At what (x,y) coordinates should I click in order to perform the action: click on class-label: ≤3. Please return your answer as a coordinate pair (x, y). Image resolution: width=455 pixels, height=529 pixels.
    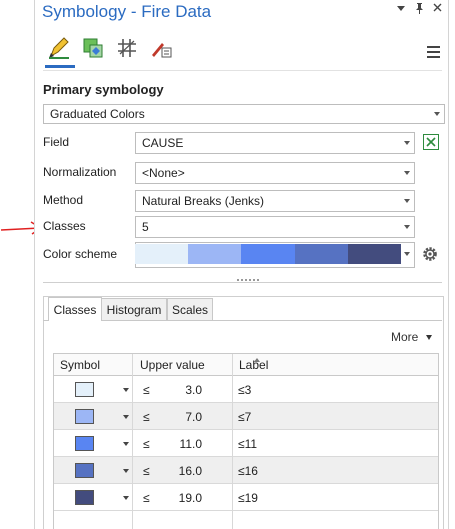
    Looking at the image, I should click on (244, 390).